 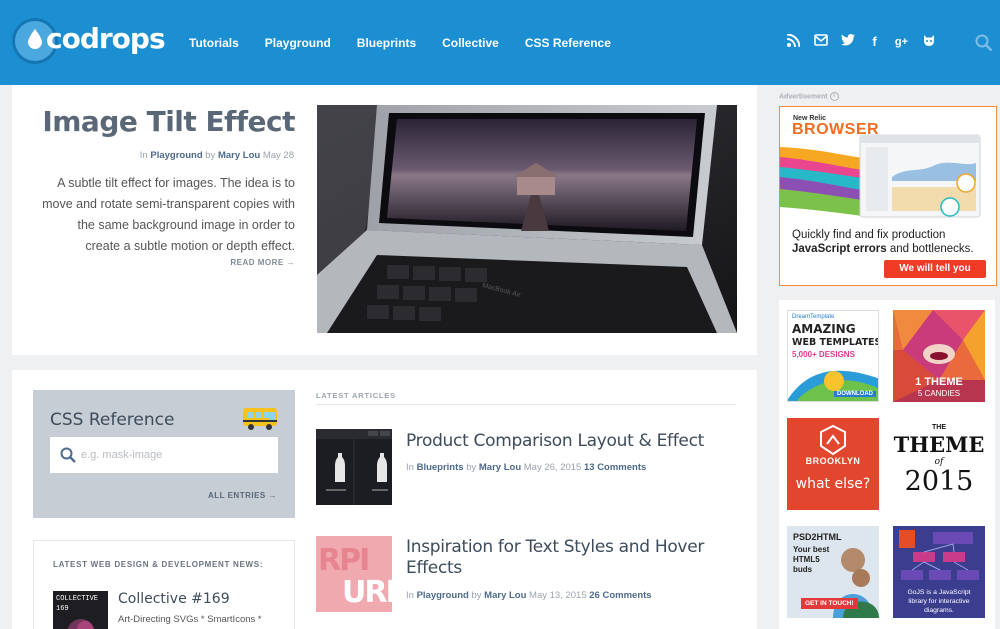 I want to click on social-links: f g+, so click(x=861, y=41).